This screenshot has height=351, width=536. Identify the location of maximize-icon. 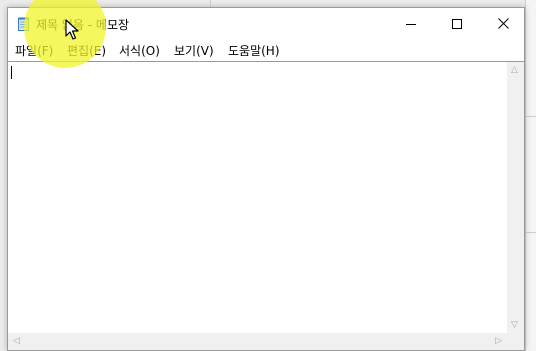
(457, 23).